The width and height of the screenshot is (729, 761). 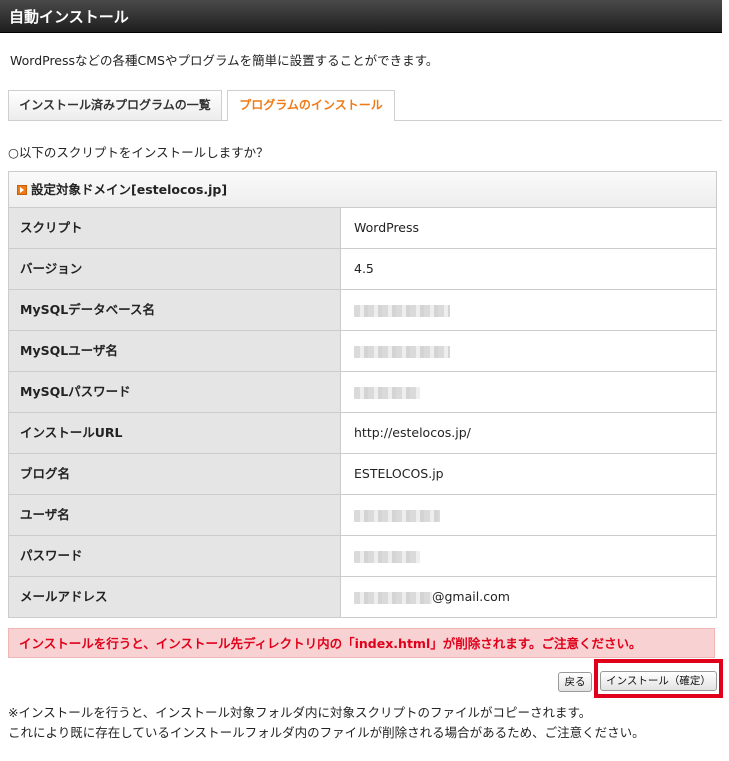 What do you see at coordinates (175, 392) in the screenshot?
I see `row-label: MySQLパスワード` at bounding box center [175, 392].